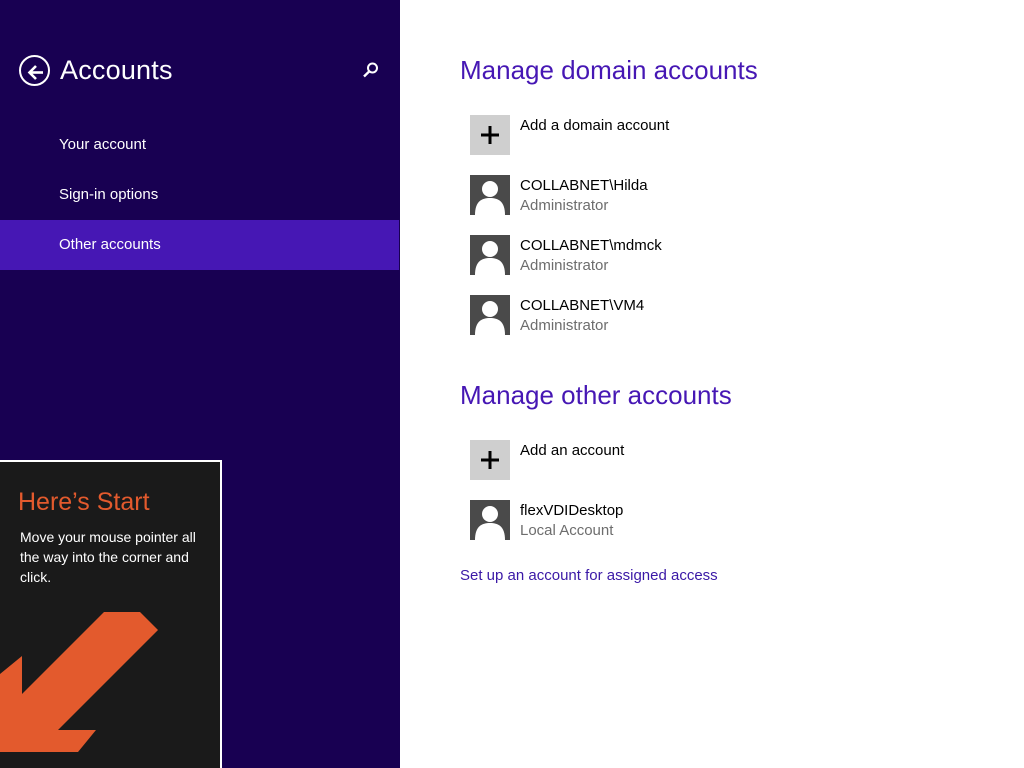 Image resolution: width=1024 pixels, height=768 pixels. I want to click on add-domain-account-label: Add a domain account, so click(595, 125).